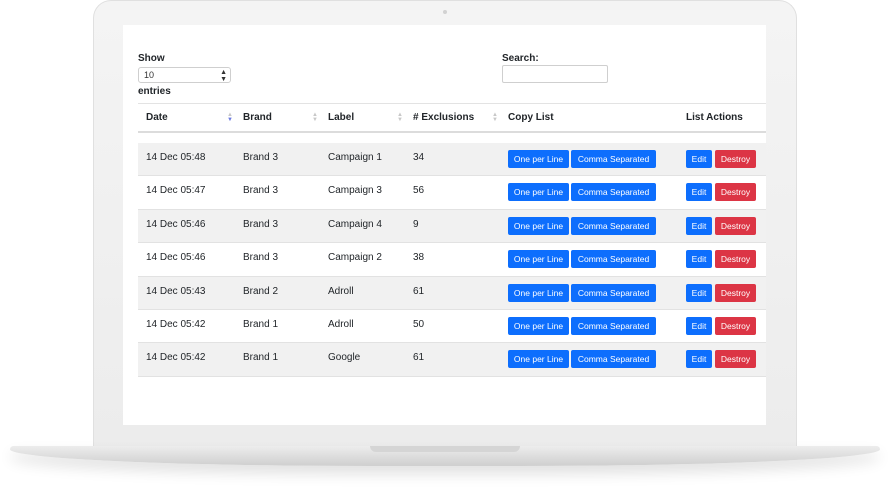 This screenshot has height=500, width=890. I want to click on up-down-chevron-icon: ▲ ▼, so click(223, 76).